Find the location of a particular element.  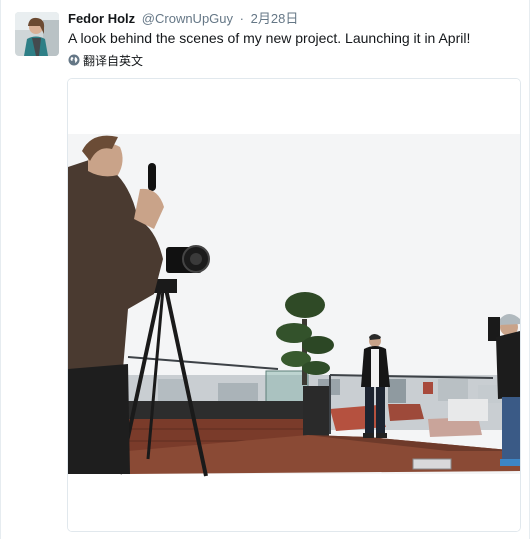

translate-label: 翻译自英文 is located at coordinates (113, 60).